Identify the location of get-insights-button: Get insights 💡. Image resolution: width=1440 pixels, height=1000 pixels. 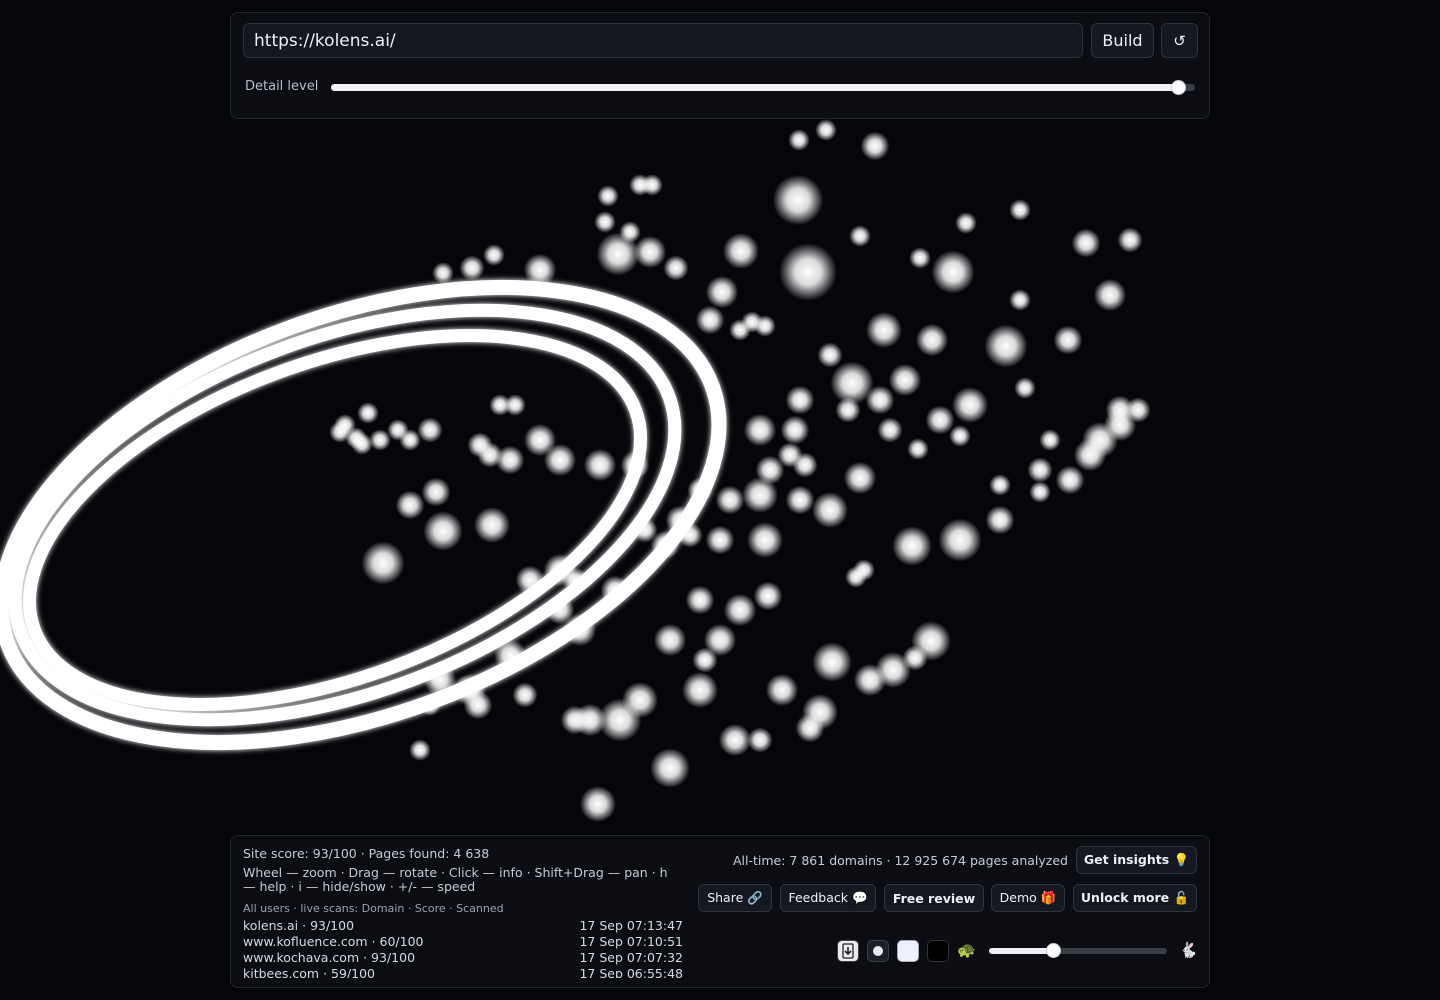
(1136, 860).